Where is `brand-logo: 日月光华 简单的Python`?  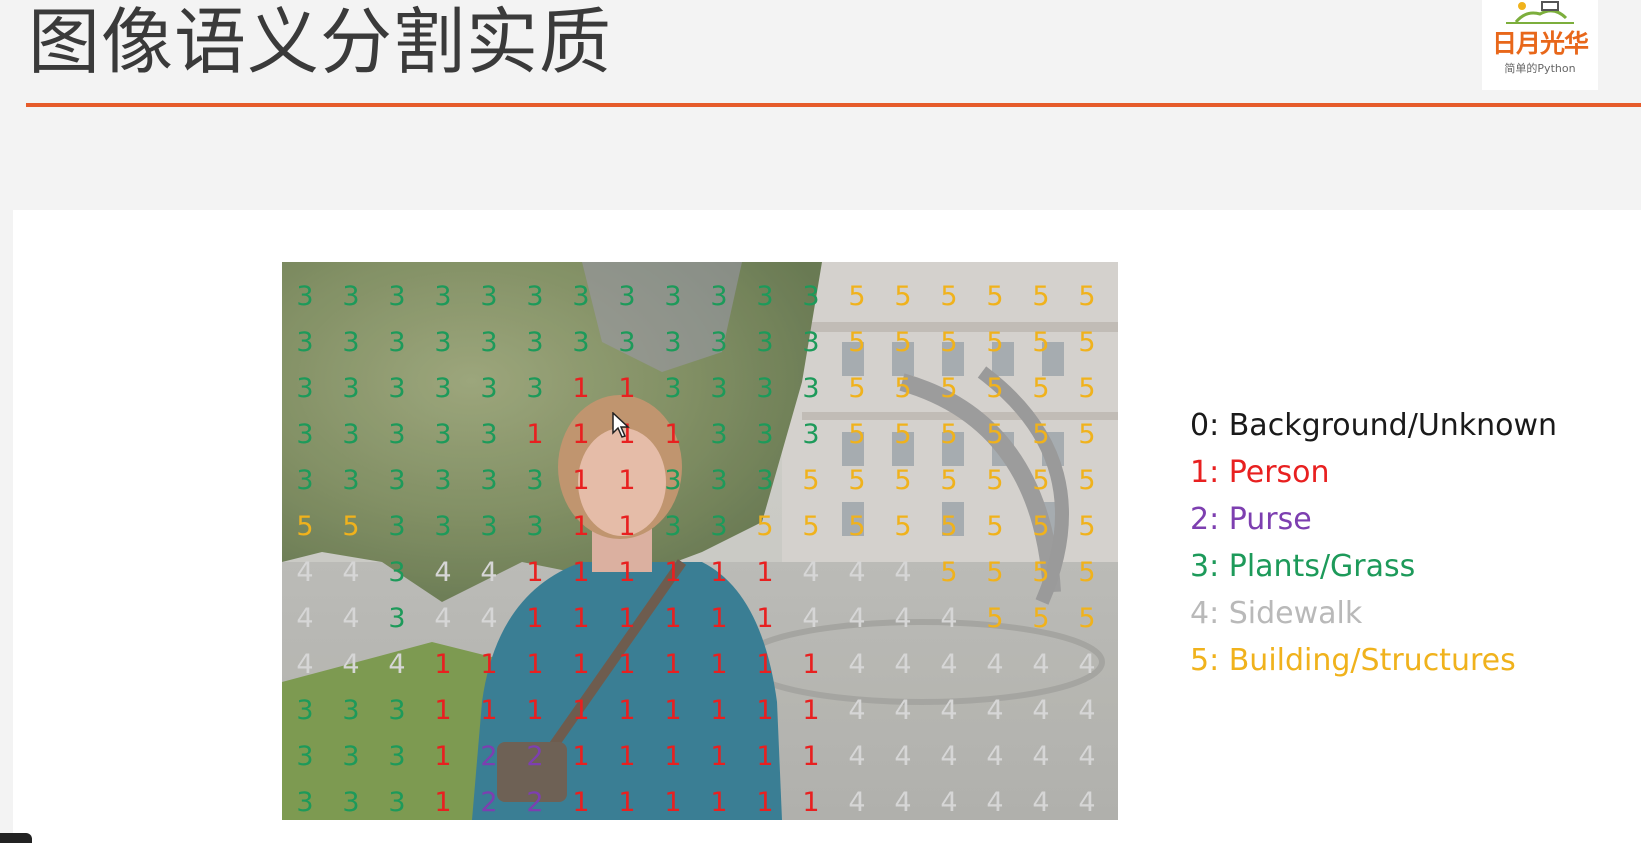 brand-logo: 日月光华 简单的Python is located at coordinates (1540, 45).